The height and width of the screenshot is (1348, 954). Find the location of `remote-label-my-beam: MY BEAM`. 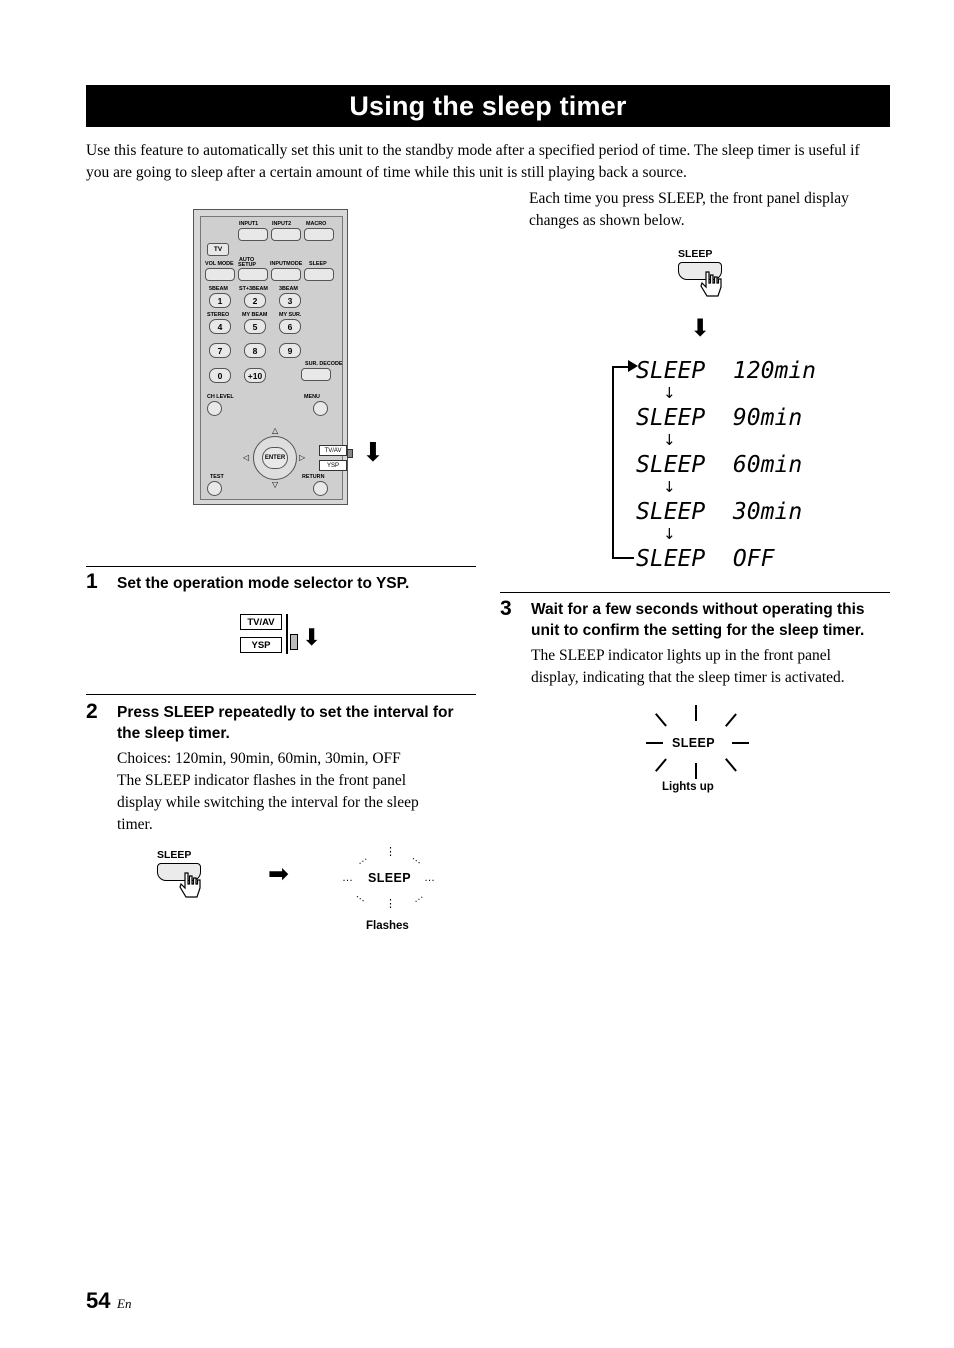

remote-label-my-beam: MY BEAM is located at coordinates (255, 315).